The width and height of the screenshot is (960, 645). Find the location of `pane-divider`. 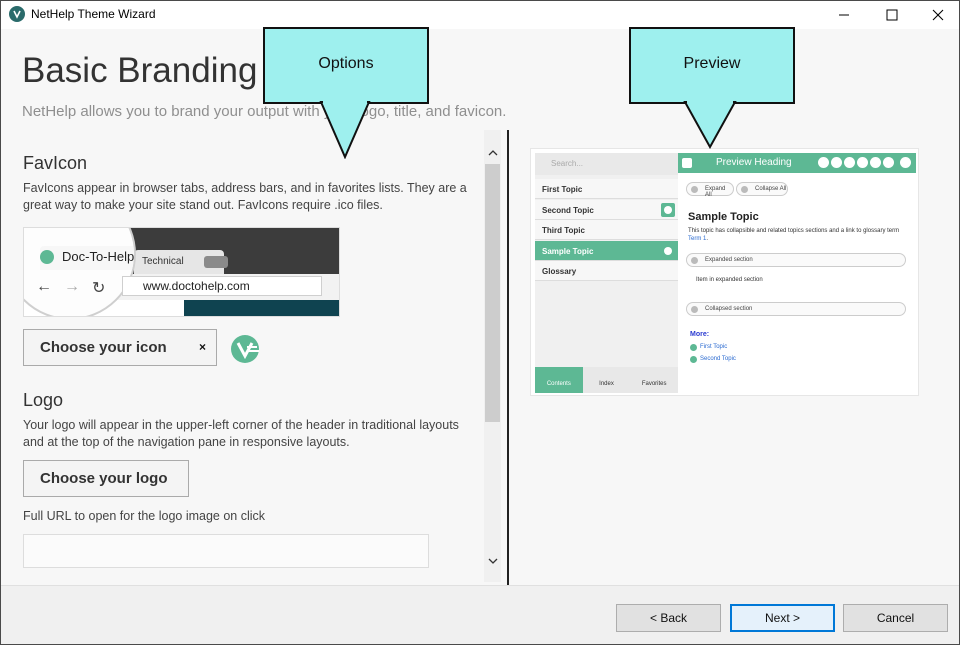

pane-divider is located at coordinates (508, 357).